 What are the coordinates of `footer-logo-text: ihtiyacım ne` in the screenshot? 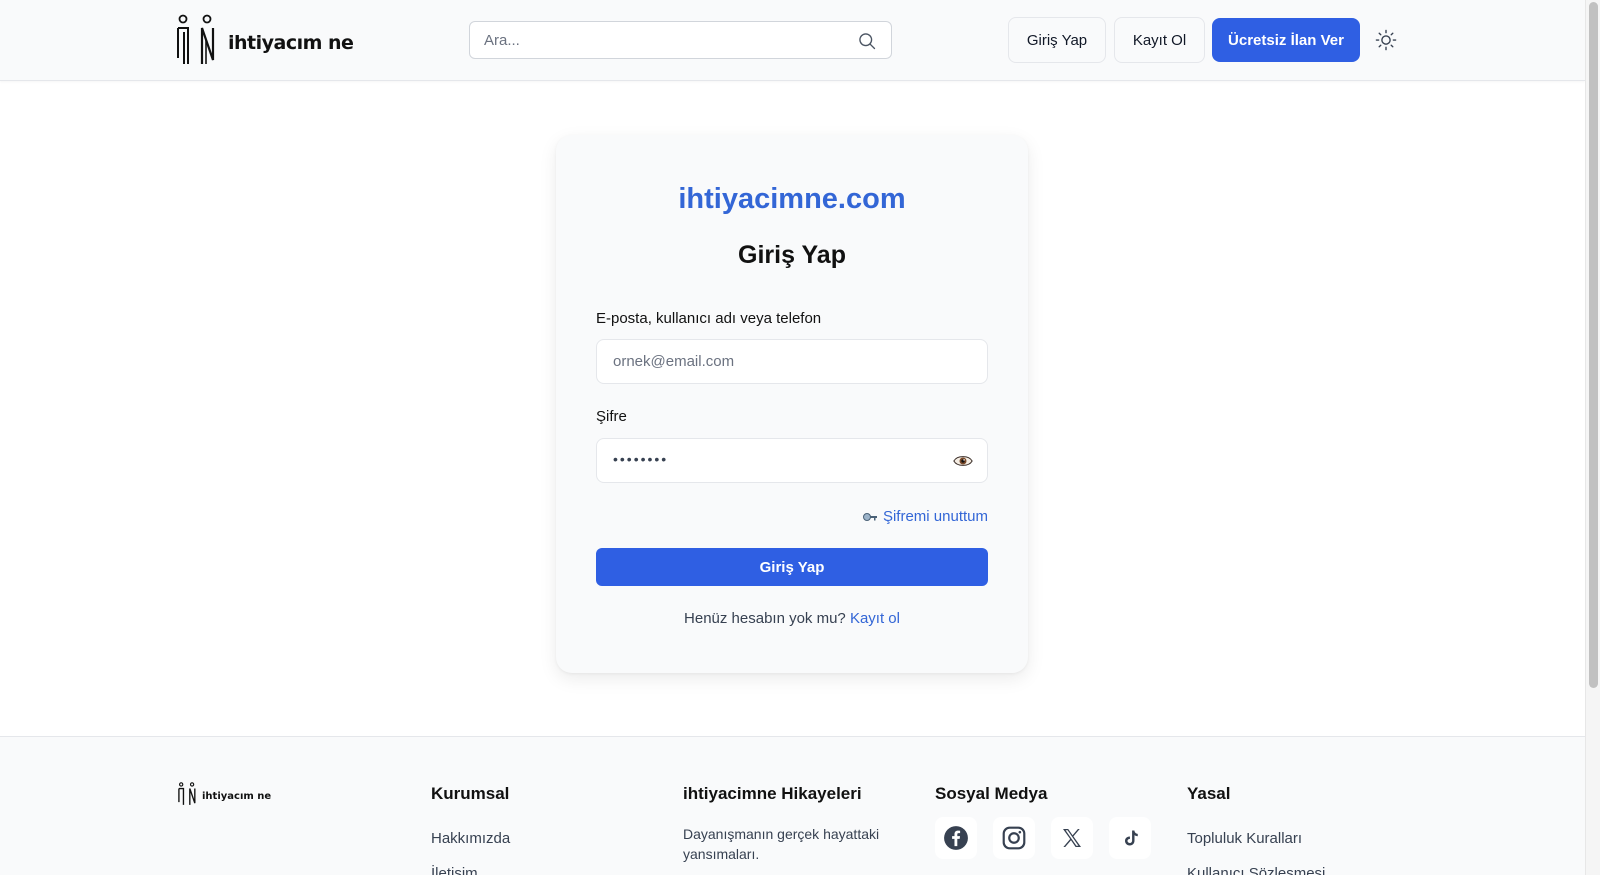 It's located at (237, 796).